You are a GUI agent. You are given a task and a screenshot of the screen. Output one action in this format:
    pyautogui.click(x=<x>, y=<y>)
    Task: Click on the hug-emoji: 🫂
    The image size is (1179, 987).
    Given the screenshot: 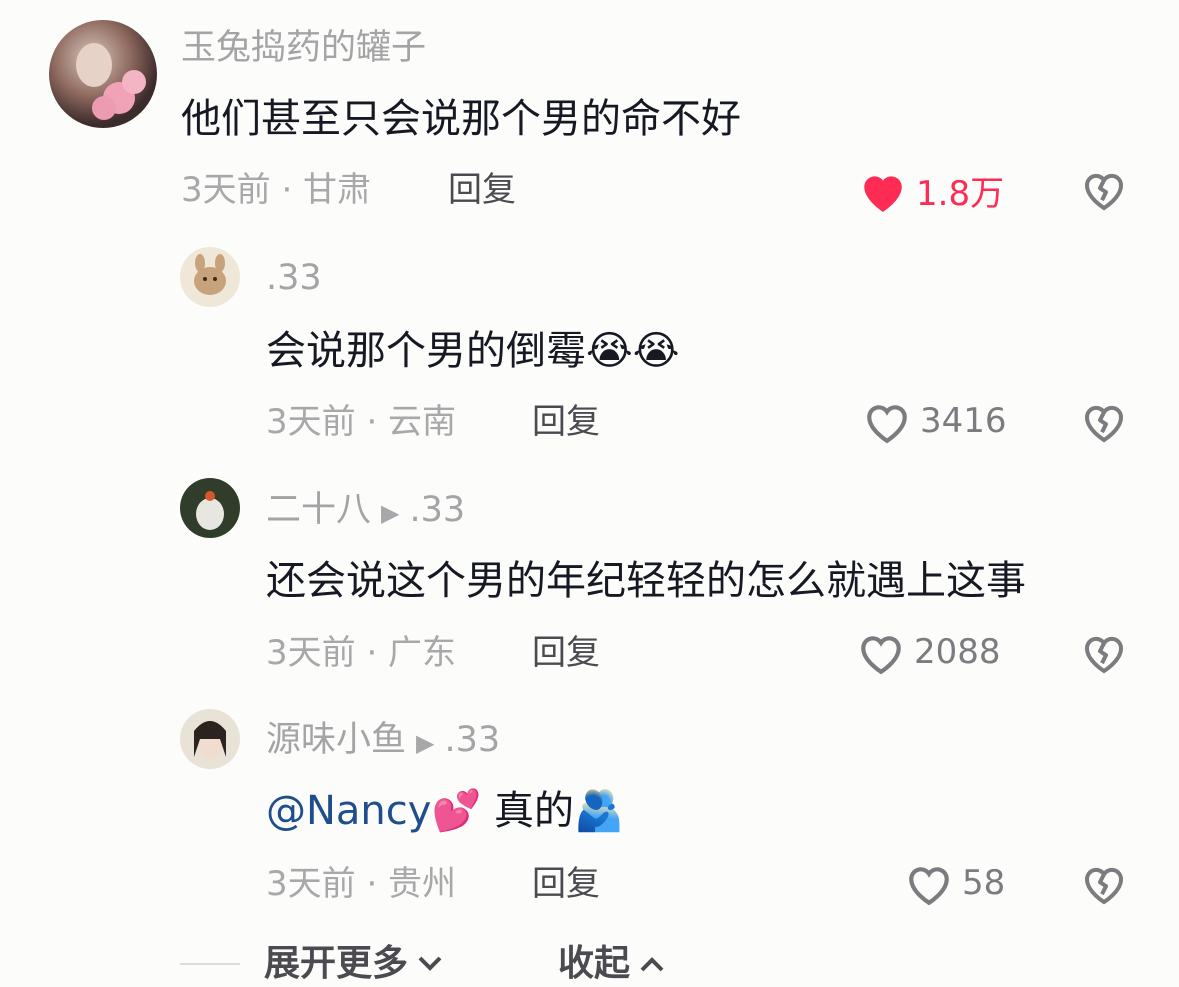 What is the action you would take?
    pyautogui.click(x=598, y=811)
    